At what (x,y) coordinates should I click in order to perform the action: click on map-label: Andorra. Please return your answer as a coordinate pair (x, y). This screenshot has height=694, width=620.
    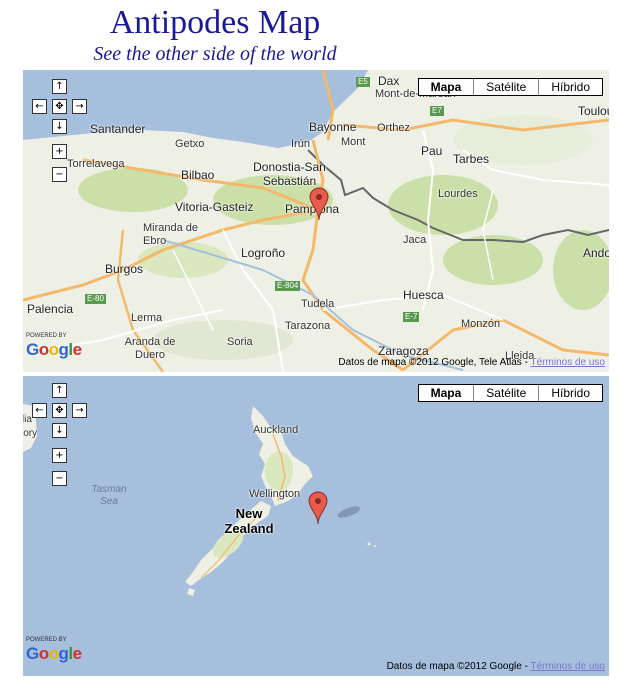
    Looking at the image, I should click on (596, 253).